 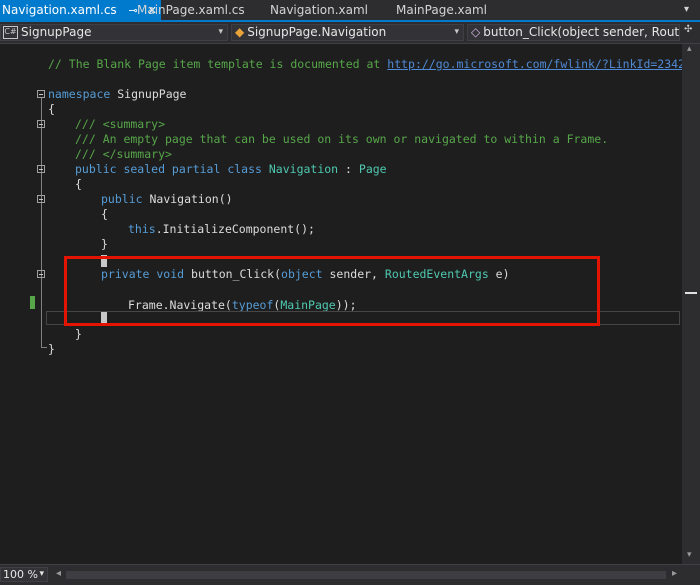 I want to click on tab-navigation-xaml: Navigation.xaml, so click(x=319, y=10).